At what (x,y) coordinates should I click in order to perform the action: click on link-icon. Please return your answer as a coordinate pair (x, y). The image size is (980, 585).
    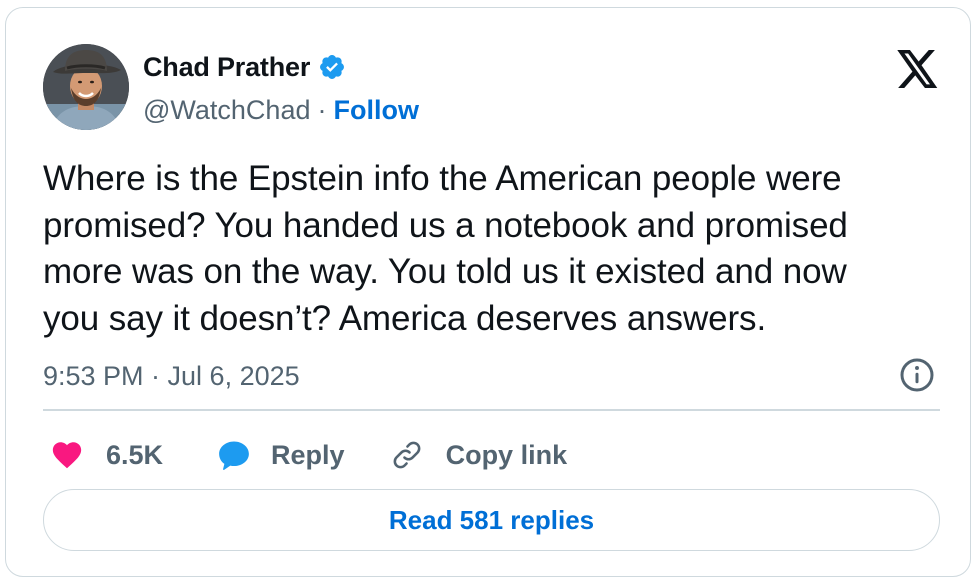
    Looking at the image, I should click on (407, 455).